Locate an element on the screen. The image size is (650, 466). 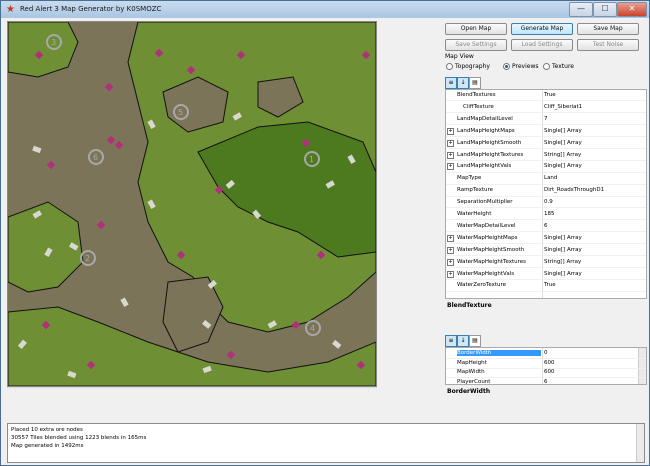
property-value: Dirt_RoadsThroughD1 is located at coordinates (574, 190).